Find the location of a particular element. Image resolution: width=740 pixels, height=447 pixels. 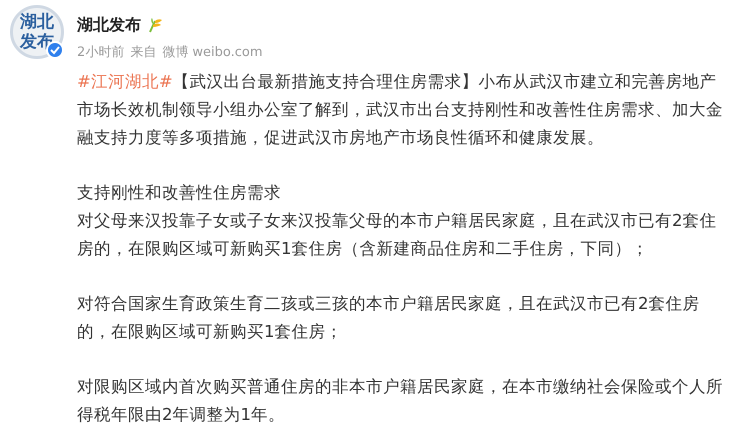

avatar-logo-text: 湖北 is located at coordinates (37, 22).